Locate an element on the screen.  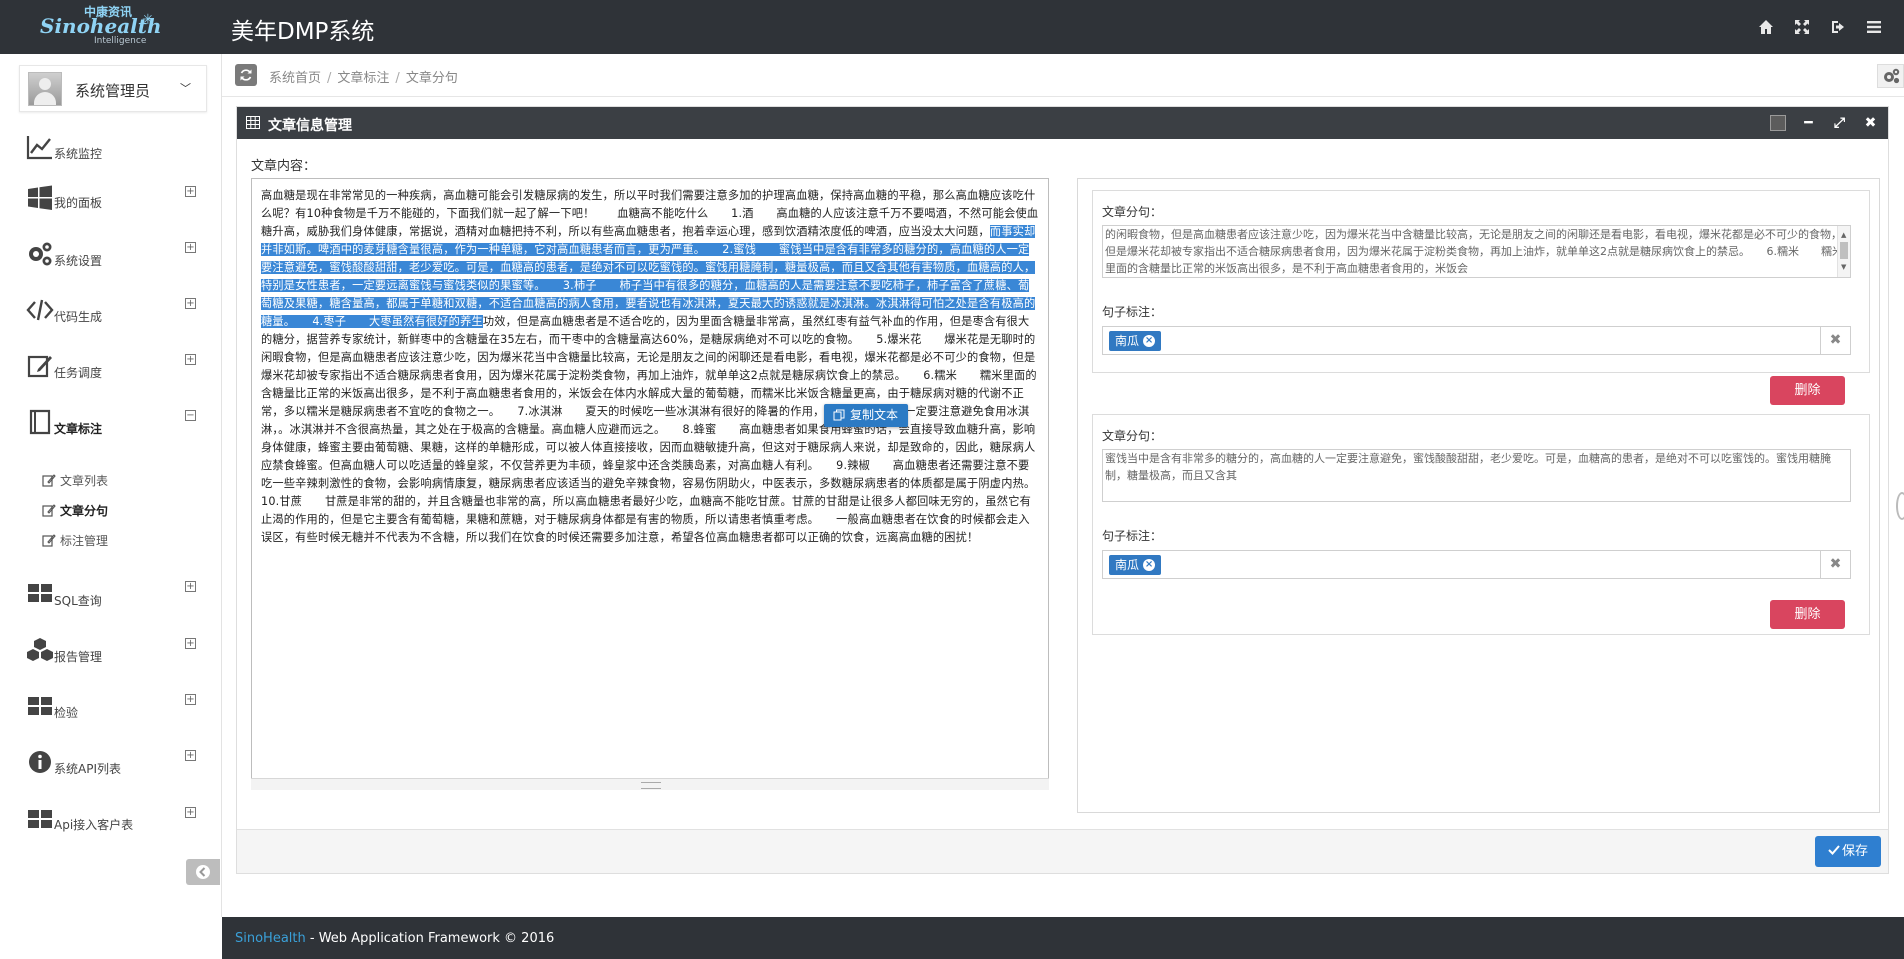
sidebar-item-label: 我的面板 is located at coordinates (78, 203).